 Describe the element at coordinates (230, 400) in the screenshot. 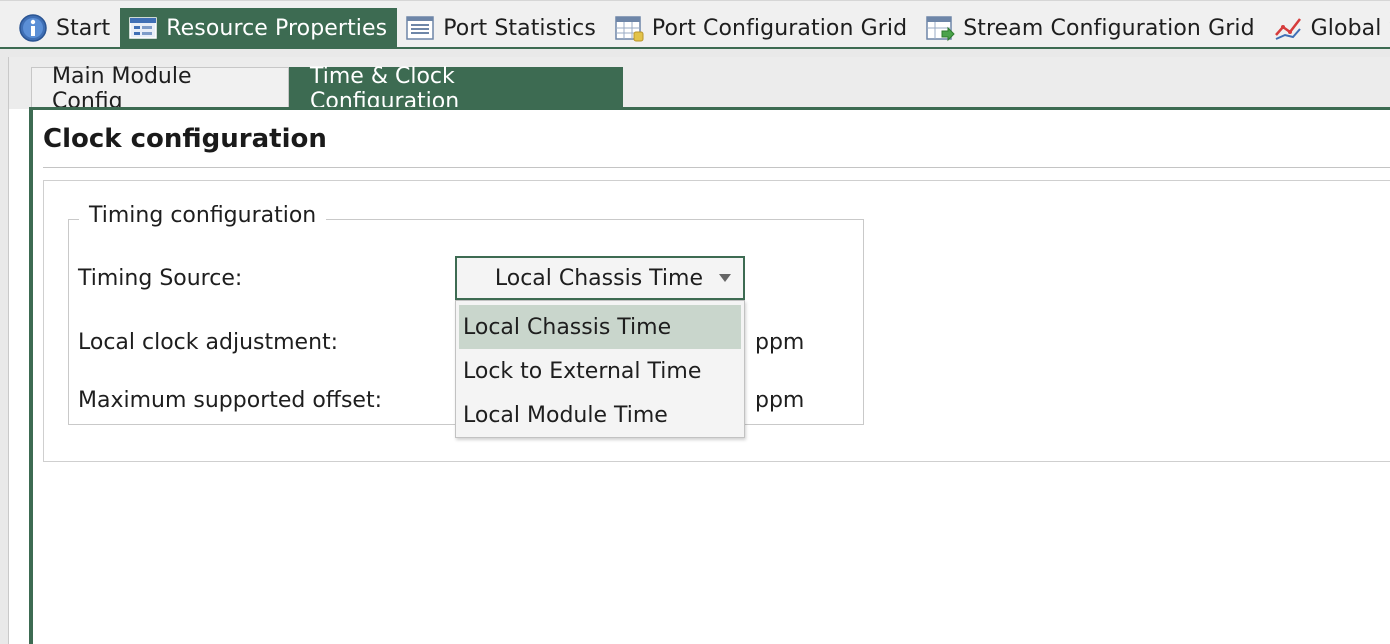

I see `maximum-supported-offset-label: Maximum supported offset:` at that location.